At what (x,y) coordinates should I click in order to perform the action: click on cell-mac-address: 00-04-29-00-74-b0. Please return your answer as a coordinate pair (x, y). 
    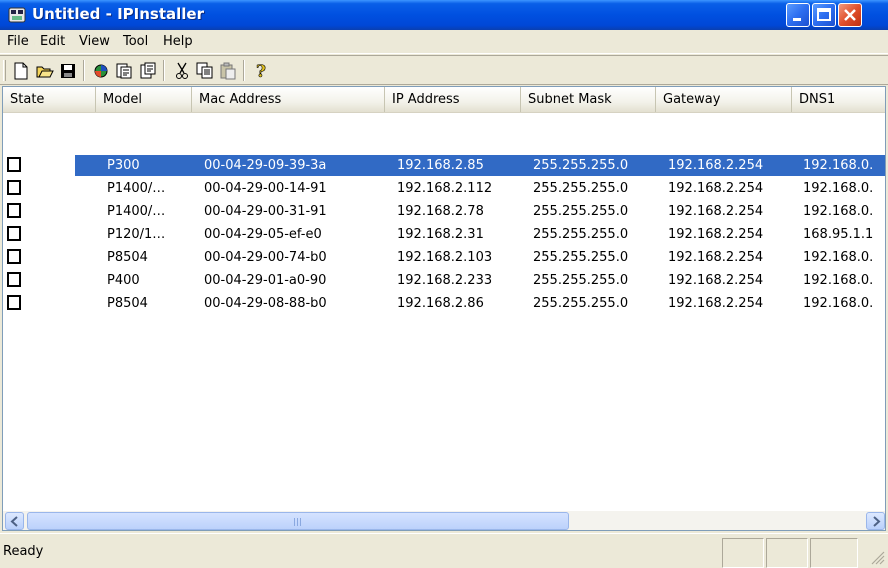
    Looking at the image, I should click on (265, 257).